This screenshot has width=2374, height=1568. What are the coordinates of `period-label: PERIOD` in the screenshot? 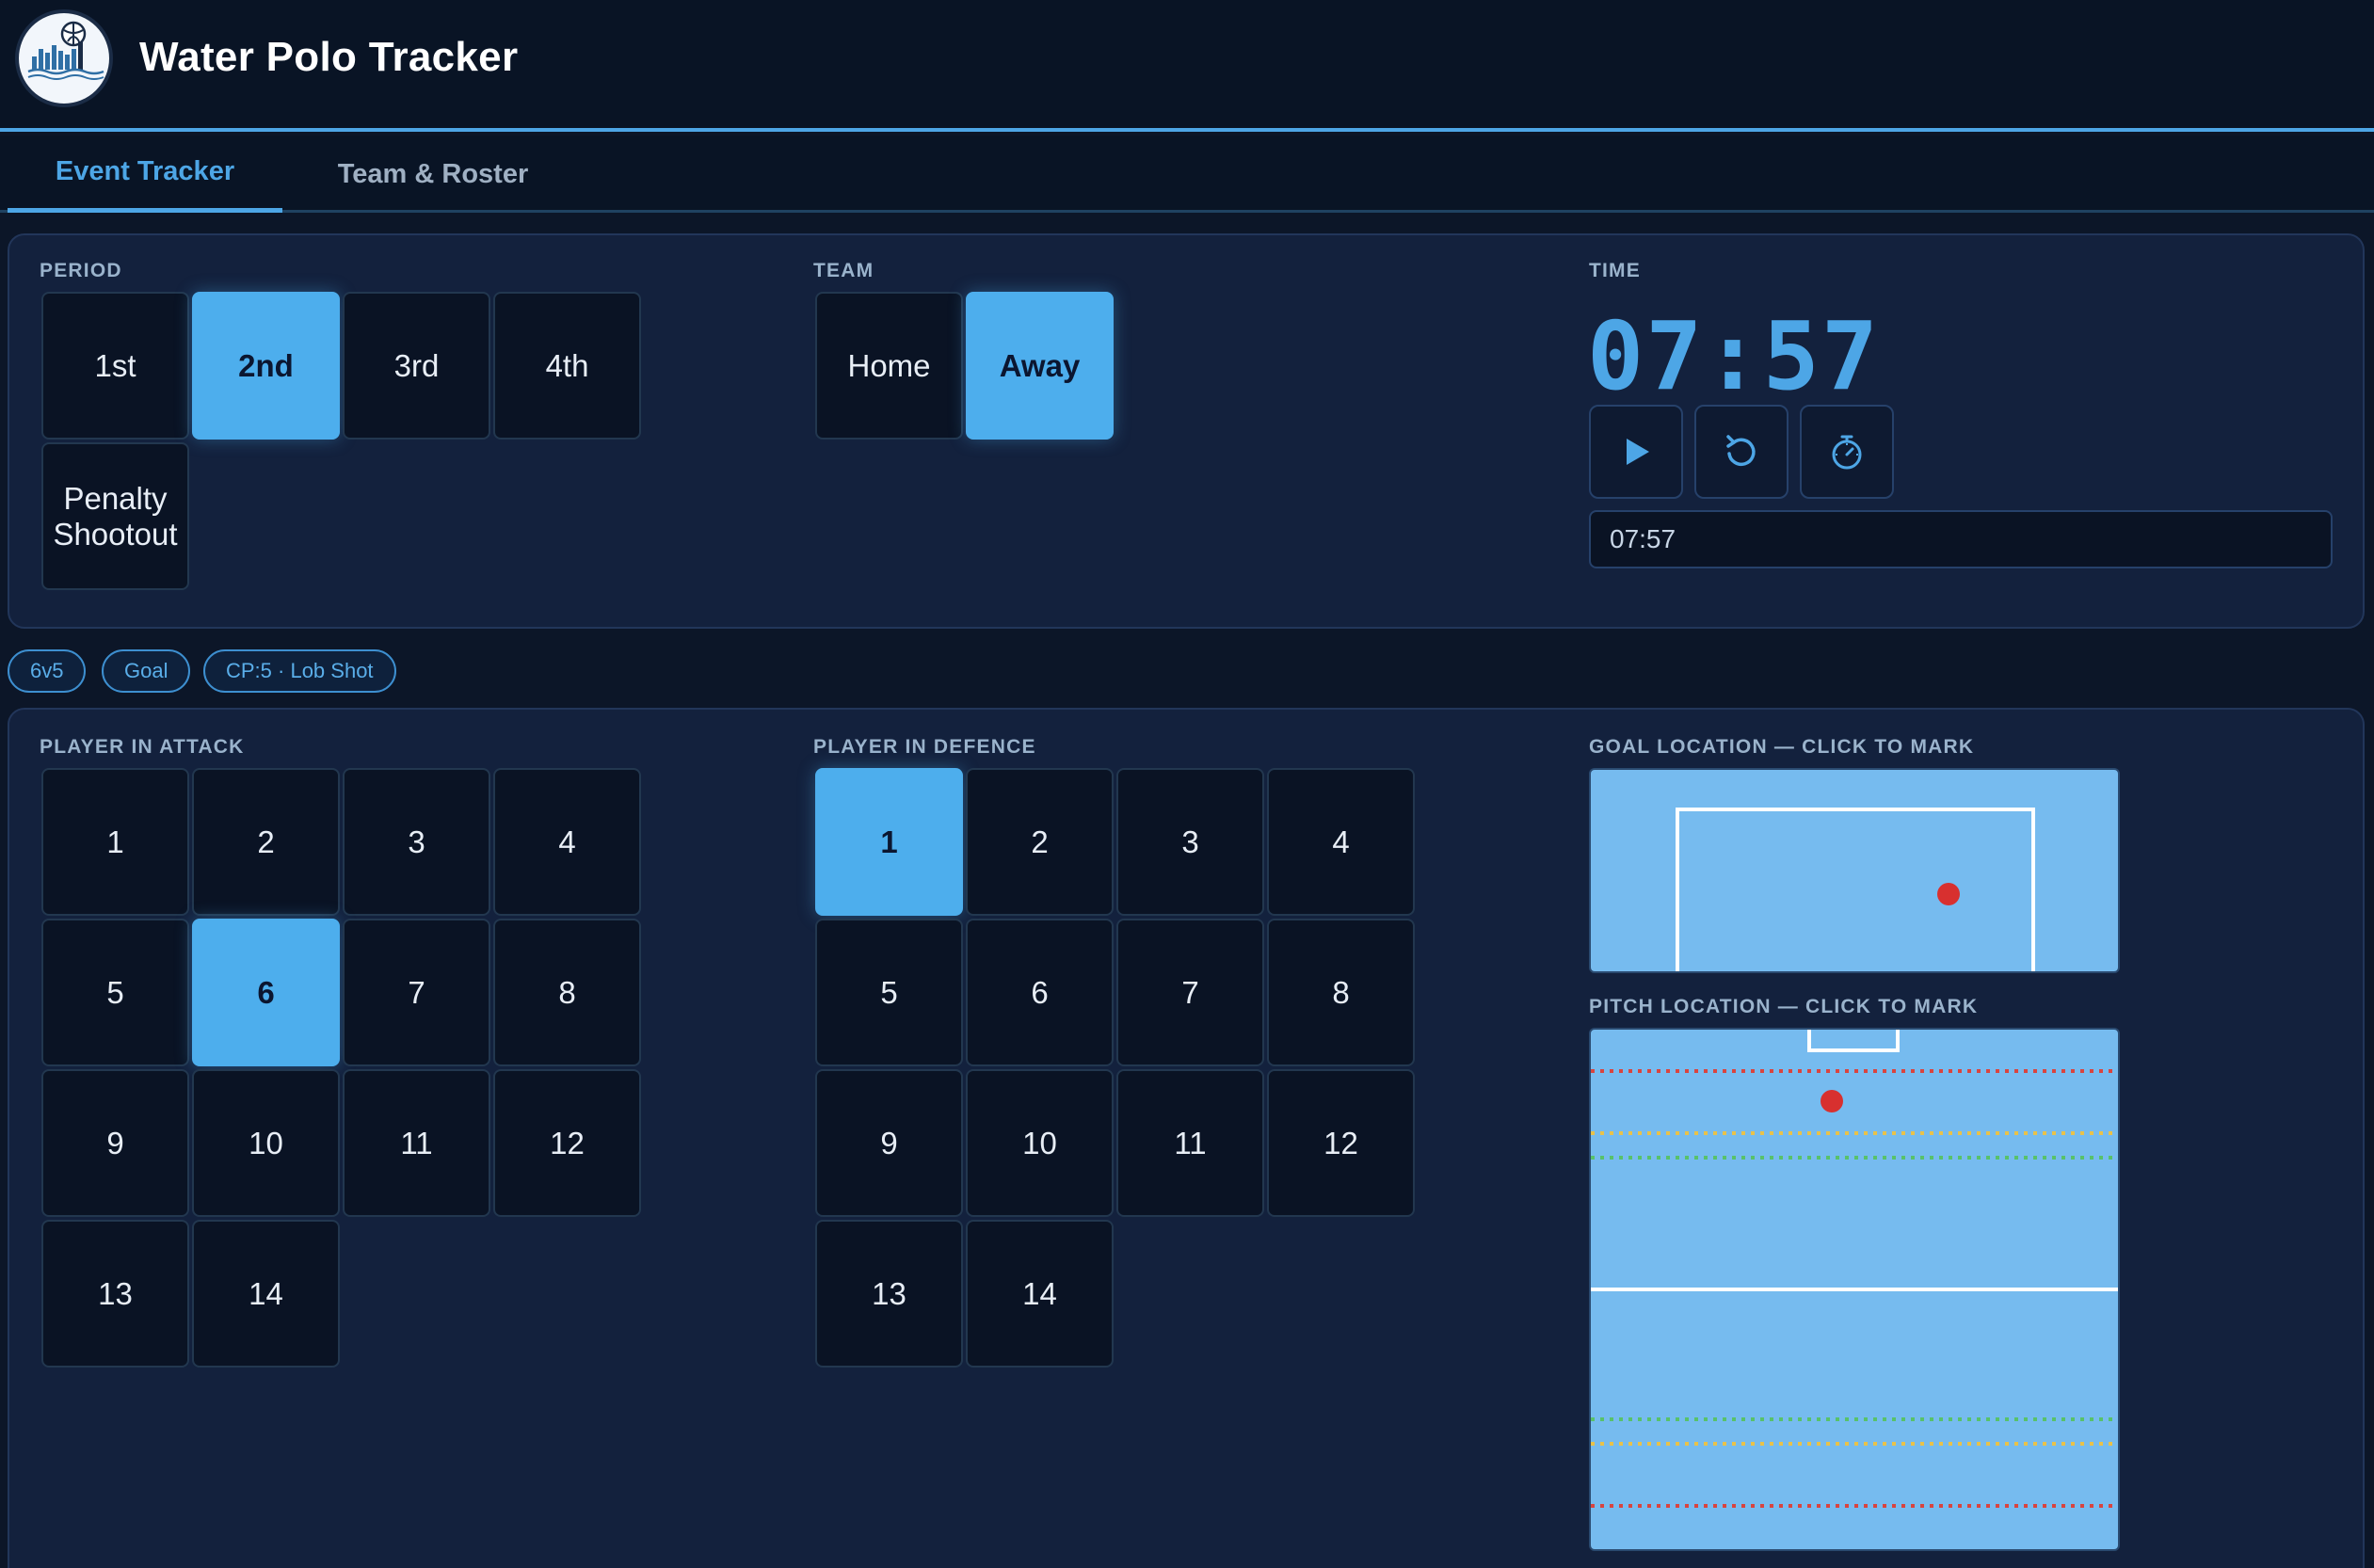 It's located at (81, 270).